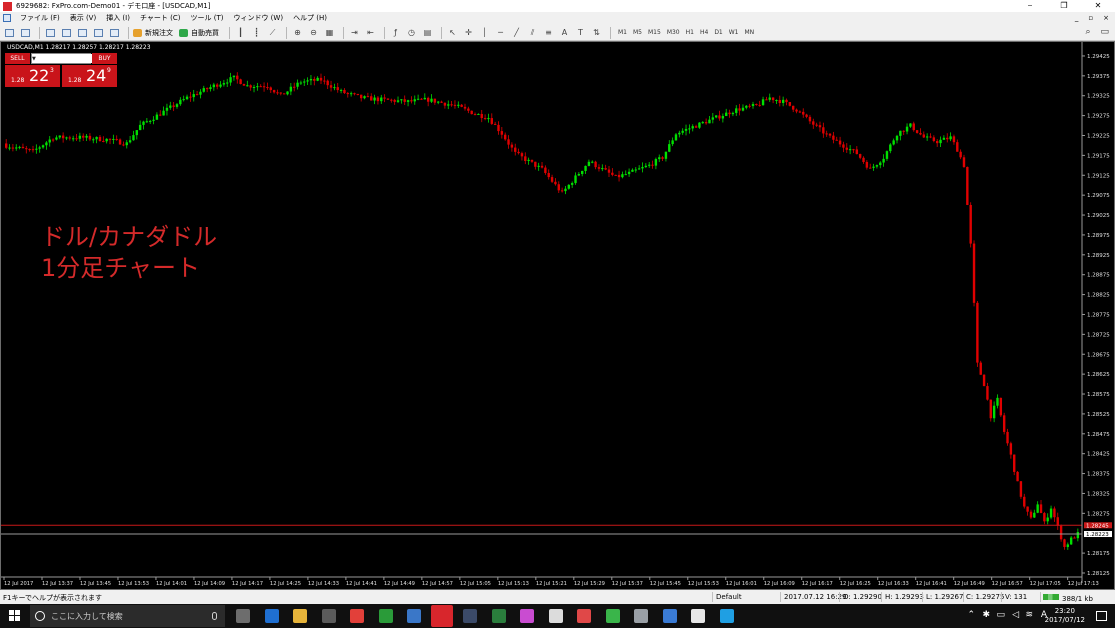 This screenshot has height=628, width=1115. Describe the element at coordinates (468, 33) in the screenshot. I see `crosshair-icon: ✛` at that location.